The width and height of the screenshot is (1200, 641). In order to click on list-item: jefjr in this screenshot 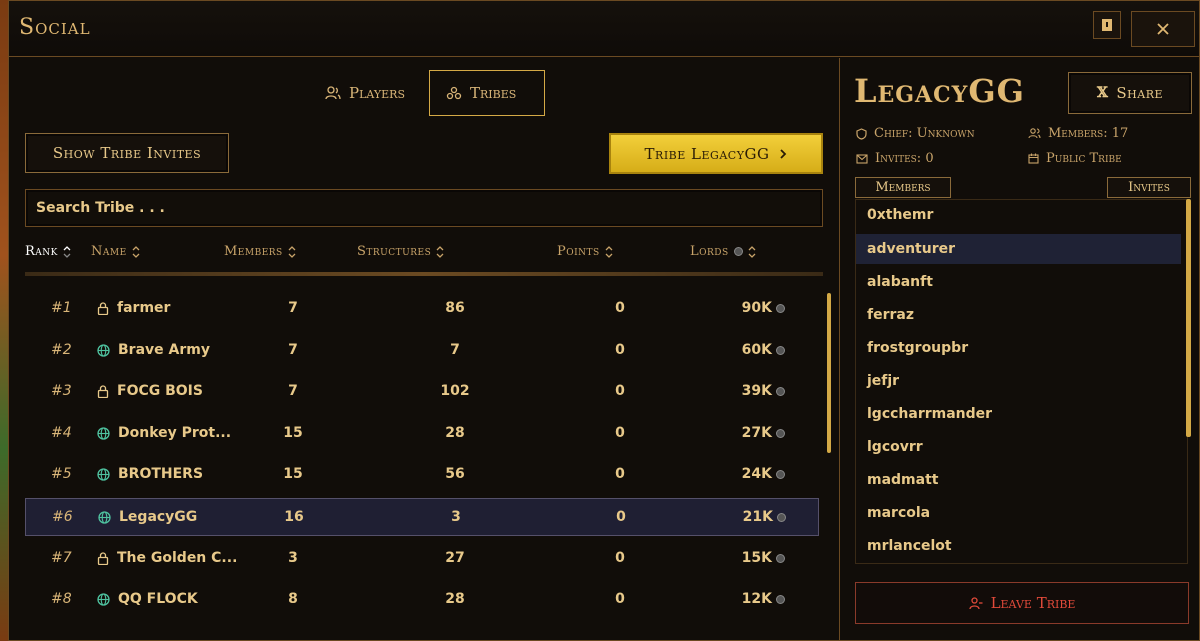, I will do `click(1018, 381)`.